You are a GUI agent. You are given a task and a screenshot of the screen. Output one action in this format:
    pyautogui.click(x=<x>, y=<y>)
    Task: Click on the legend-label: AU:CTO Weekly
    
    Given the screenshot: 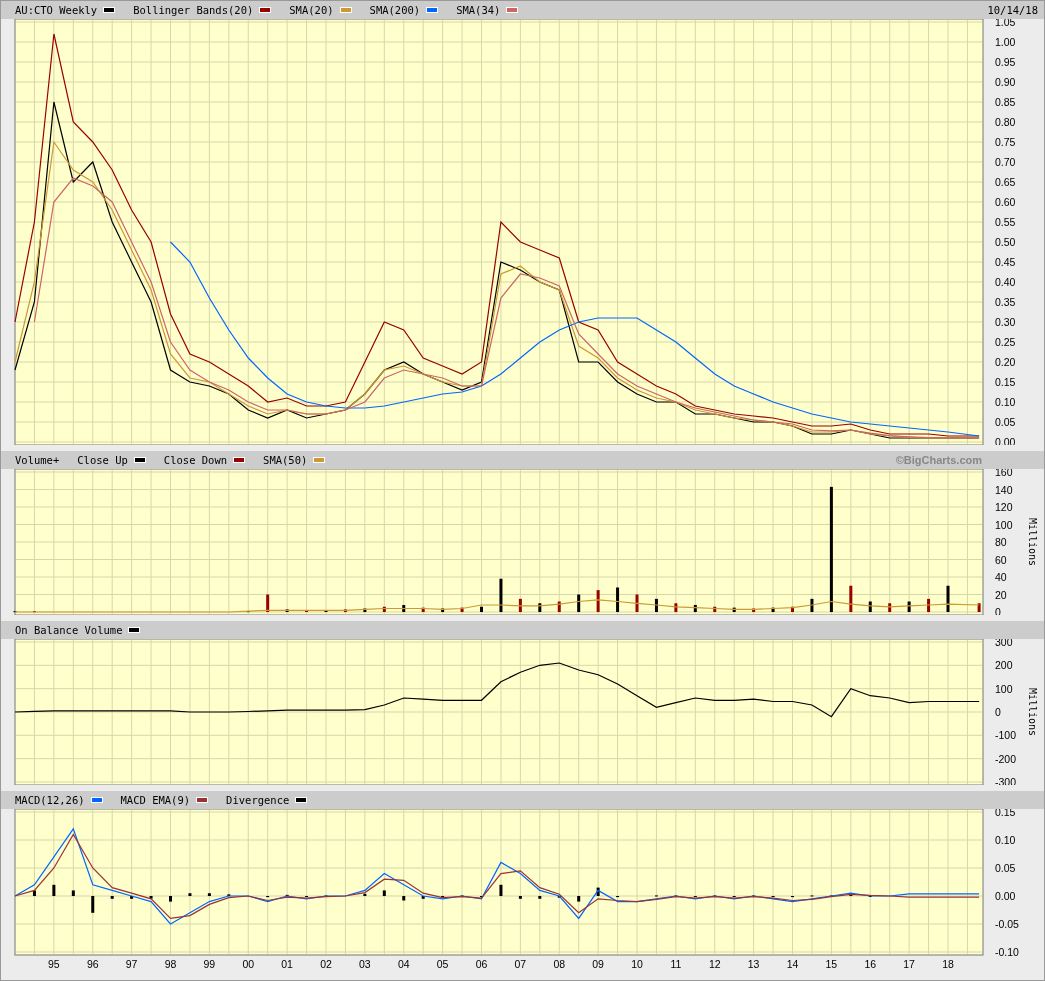 What is the action you would take?
    pyautogui.click(x=56, y=10)
    